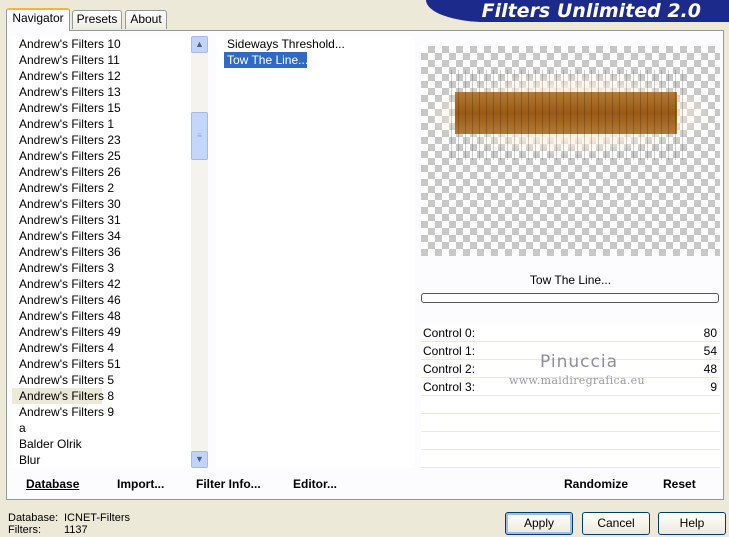 The image size is (729, 537). I want to click on category-item: Andrew's Filters 42, so click(110, 284).